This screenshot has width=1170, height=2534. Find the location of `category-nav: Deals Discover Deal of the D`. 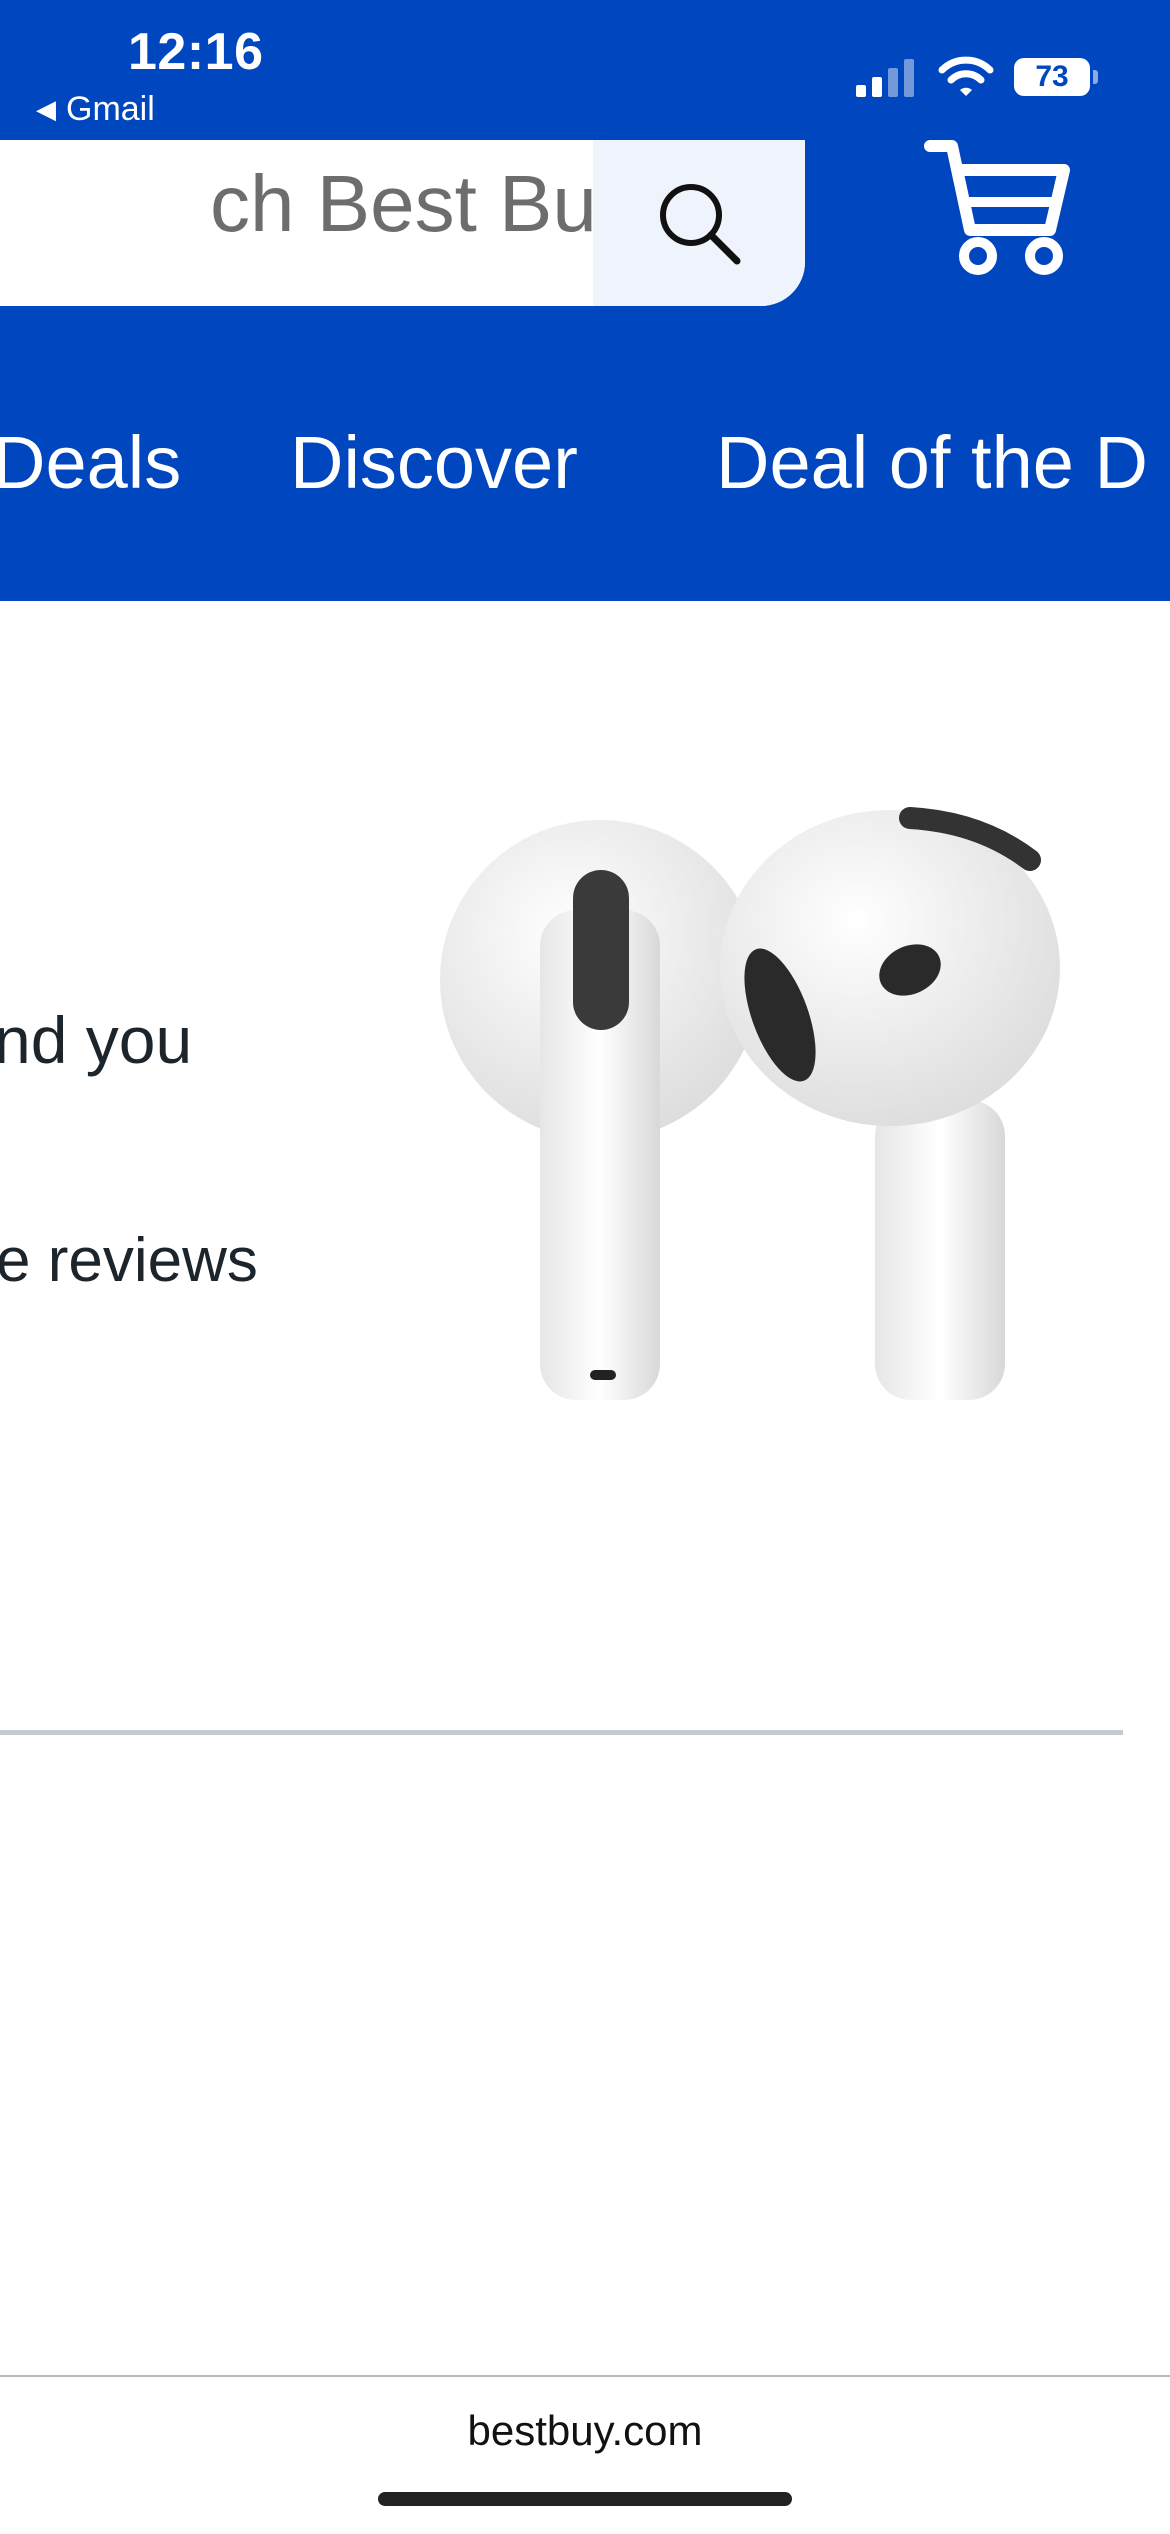

category-nav: Deals Discover Deal of the D is located at coordinates (585, 460).